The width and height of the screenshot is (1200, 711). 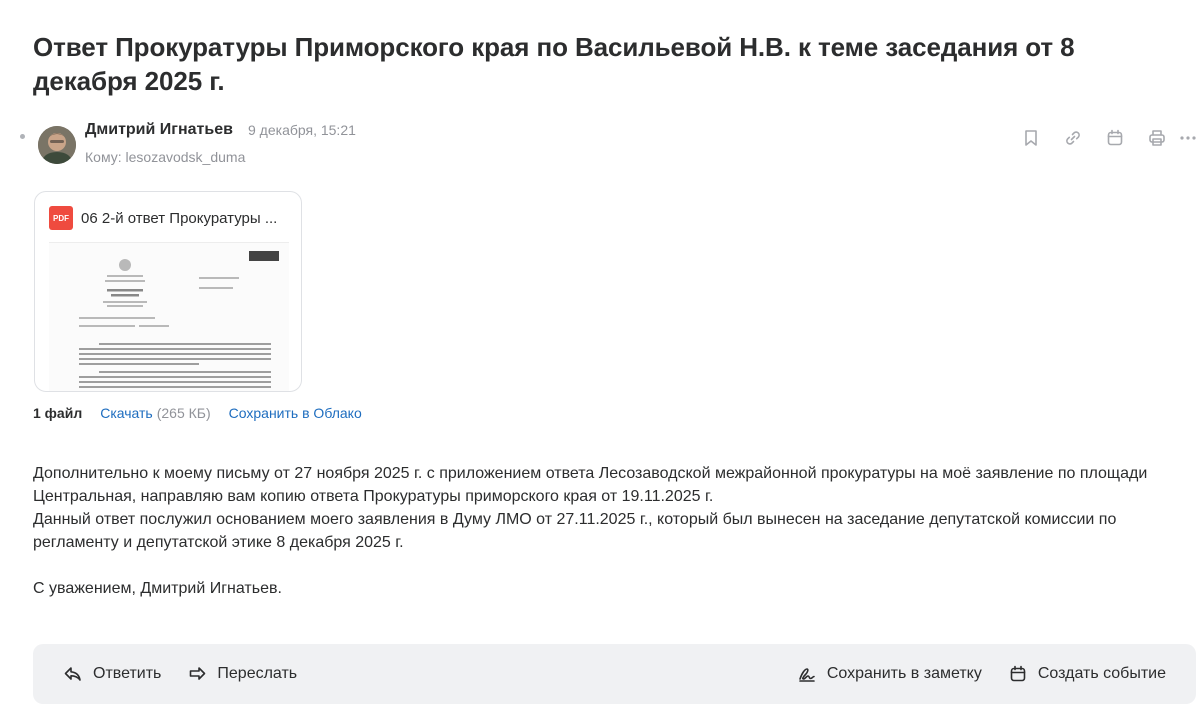 What do you see at coordinates (198, 673) in the screenshot?
I see `forward-icon` at bounding box center [198, 673].